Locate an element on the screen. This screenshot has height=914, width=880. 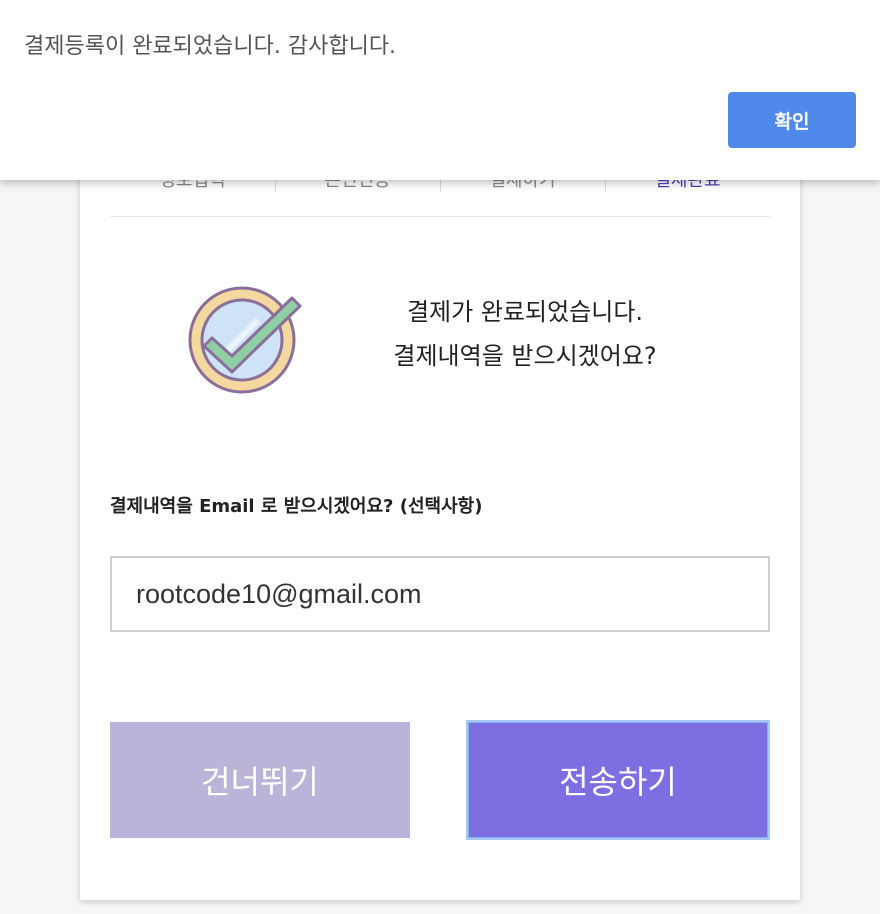
alert-message: 결제등록이 완료되었습니다. 감사합니다. is located at coordinates (210, 46).